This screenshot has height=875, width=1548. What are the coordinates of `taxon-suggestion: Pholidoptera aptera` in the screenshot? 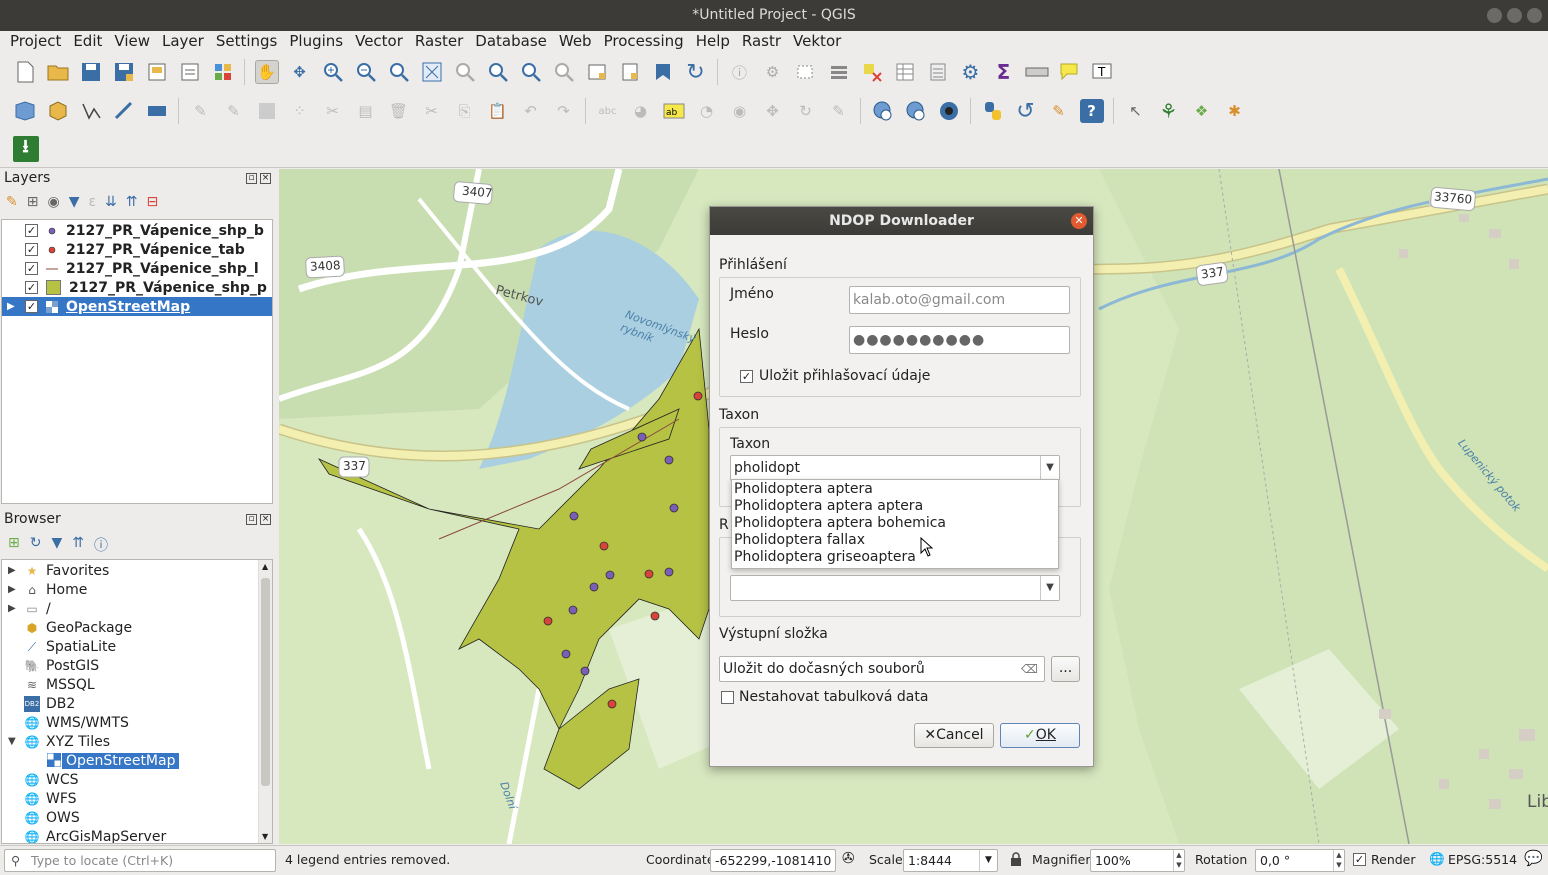 It's located at (895, 489).